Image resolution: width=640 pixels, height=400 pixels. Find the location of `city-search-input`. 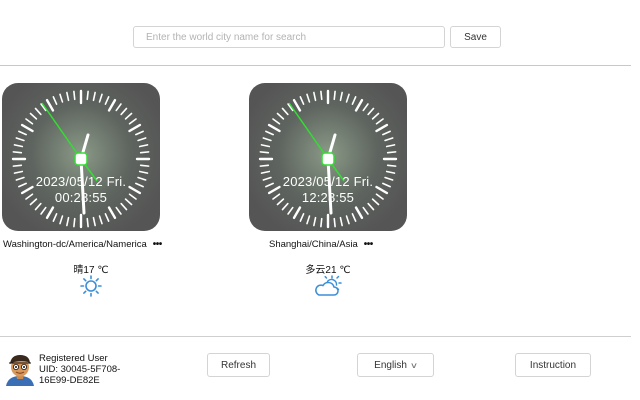

city-search-input is located at coordinates (289, 37).